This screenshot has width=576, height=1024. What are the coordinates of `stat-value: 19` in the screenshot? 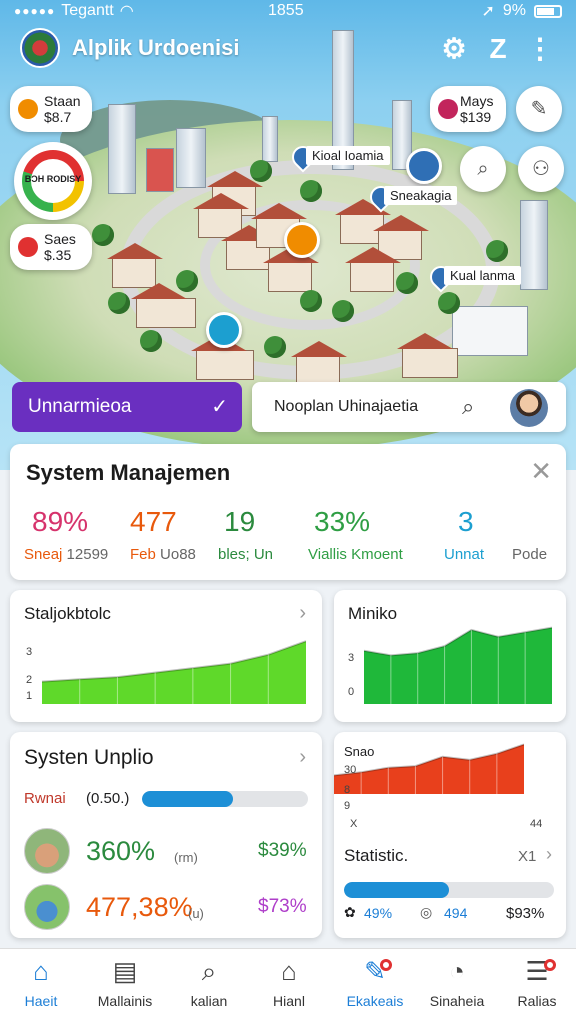 It's located at (240, 521).